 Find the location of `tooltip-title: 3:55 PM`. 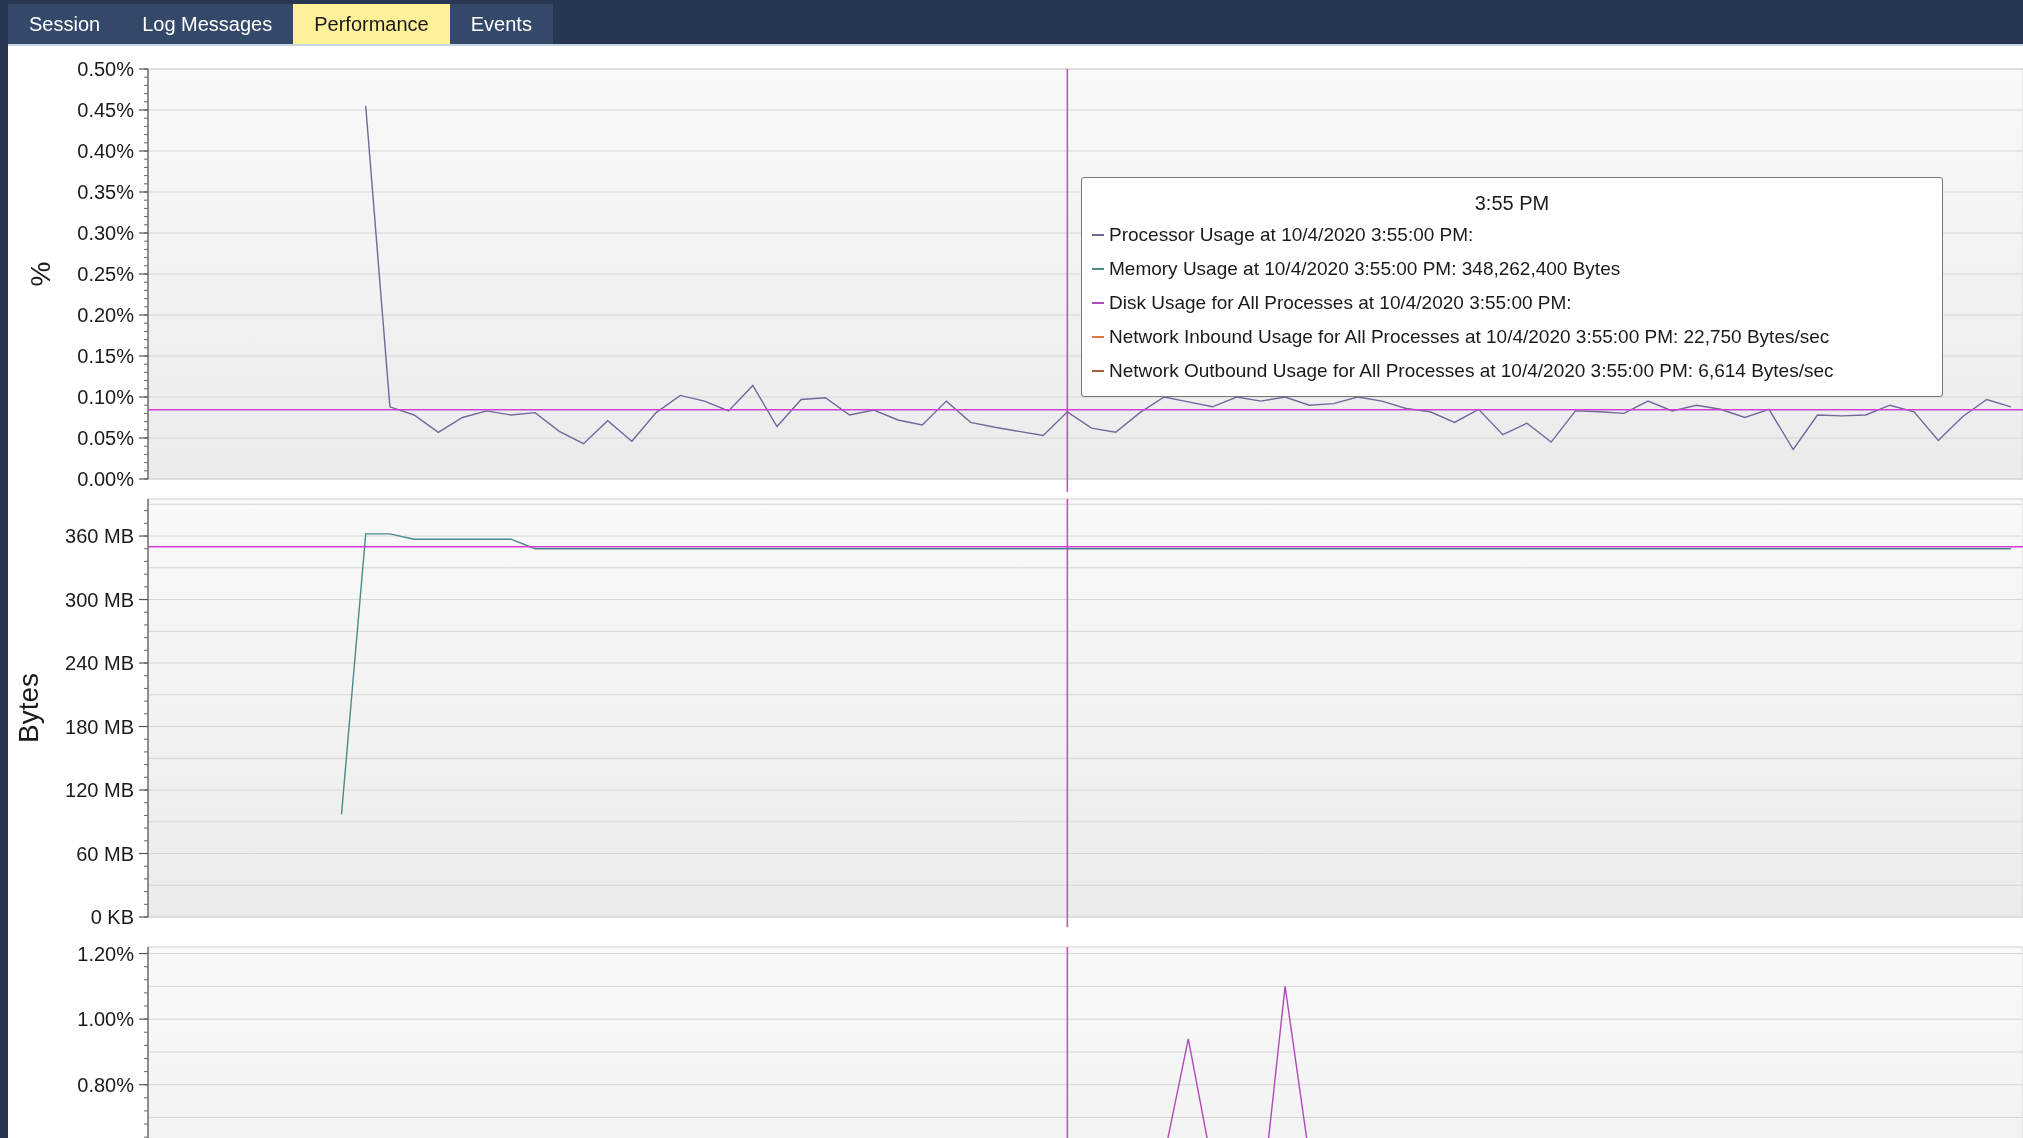

tooltip-title: 3:55 PM is located at coordinates (1512, 203).